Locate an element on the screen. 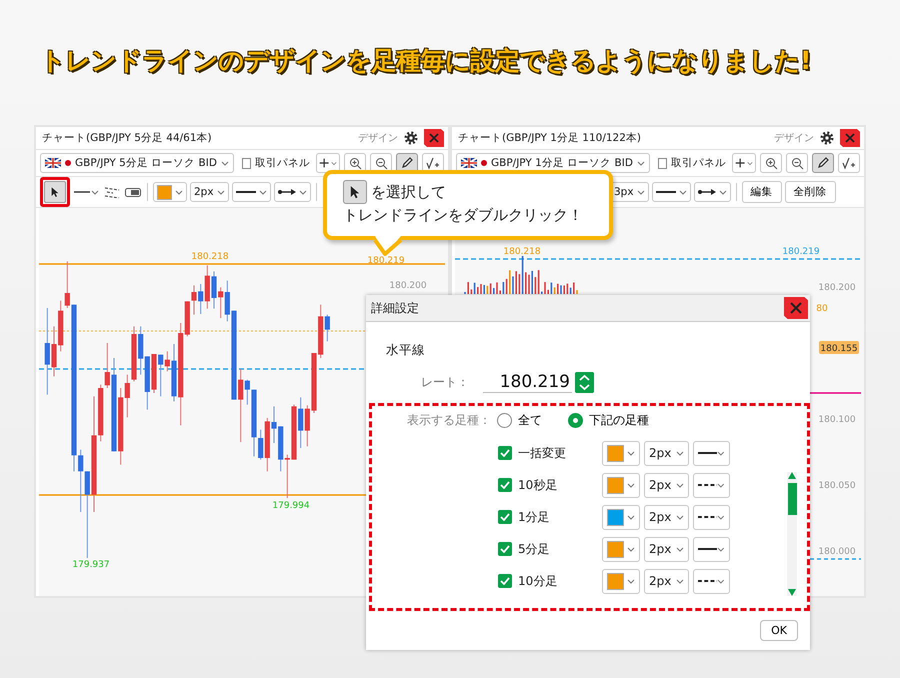  line-icon is located at coordinates (82, 192).